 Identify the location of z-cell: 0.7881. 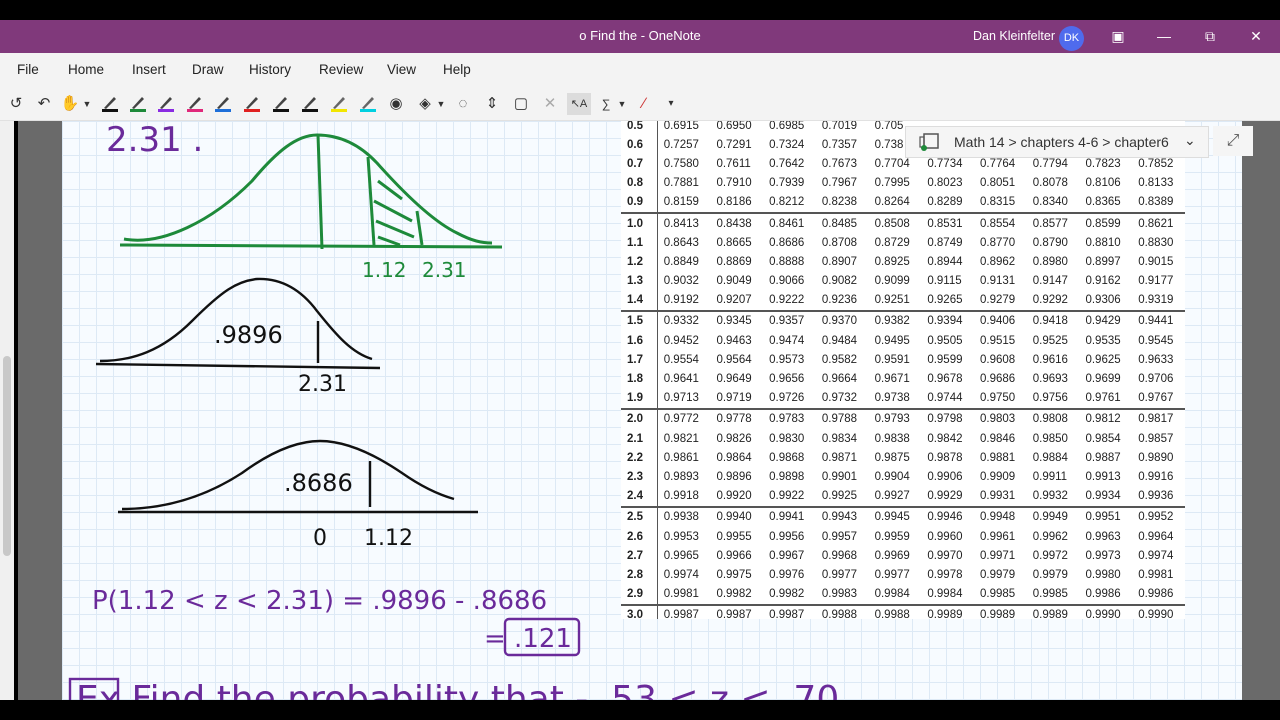
(681, 183).